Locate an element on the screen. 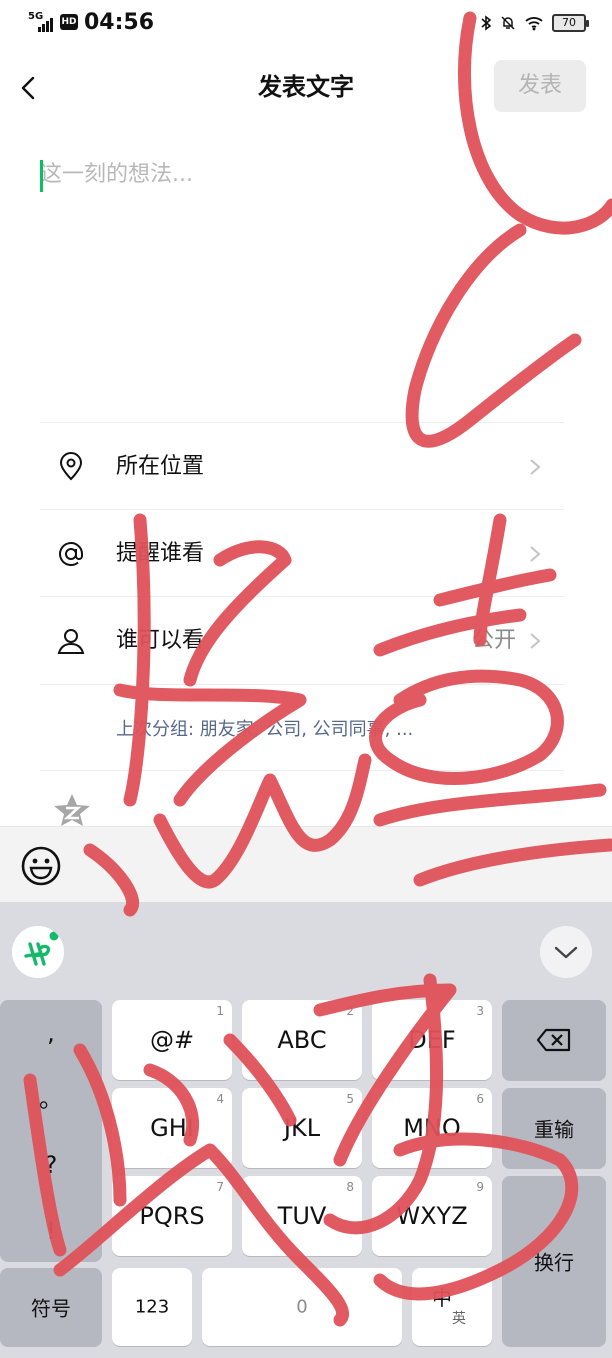  mention-label: 提醒谁看 is located at coordinates (160, 553).